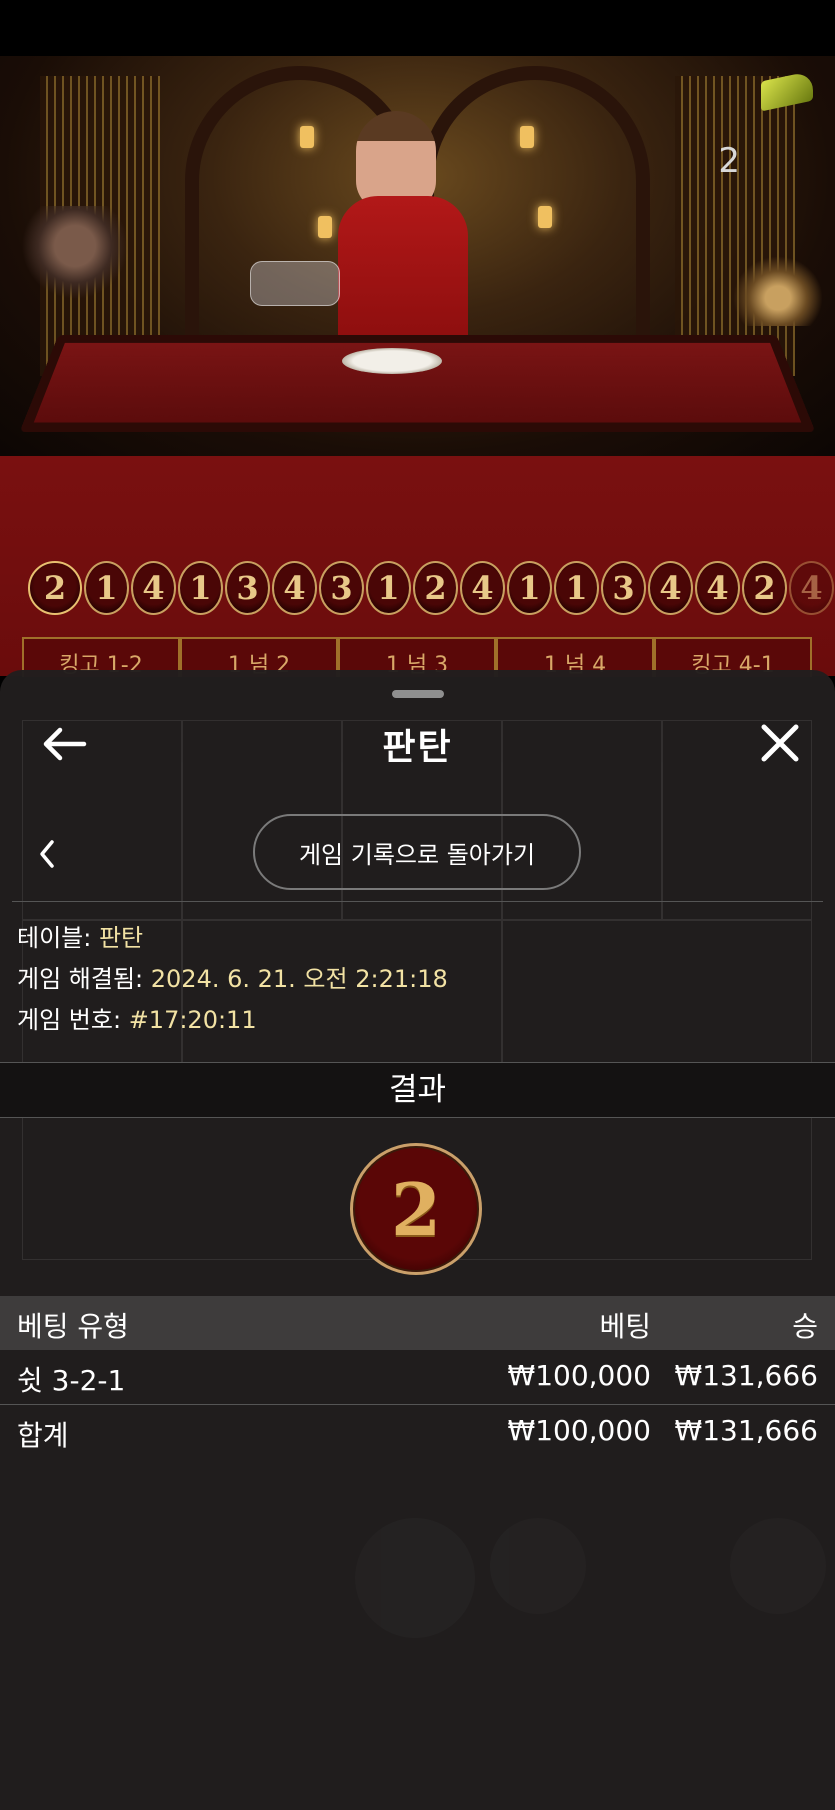 The image size is (835, 1810). Describe the element at coordinates (416, 1209) in the screenshot. I see `result-ball: 2` at that location.